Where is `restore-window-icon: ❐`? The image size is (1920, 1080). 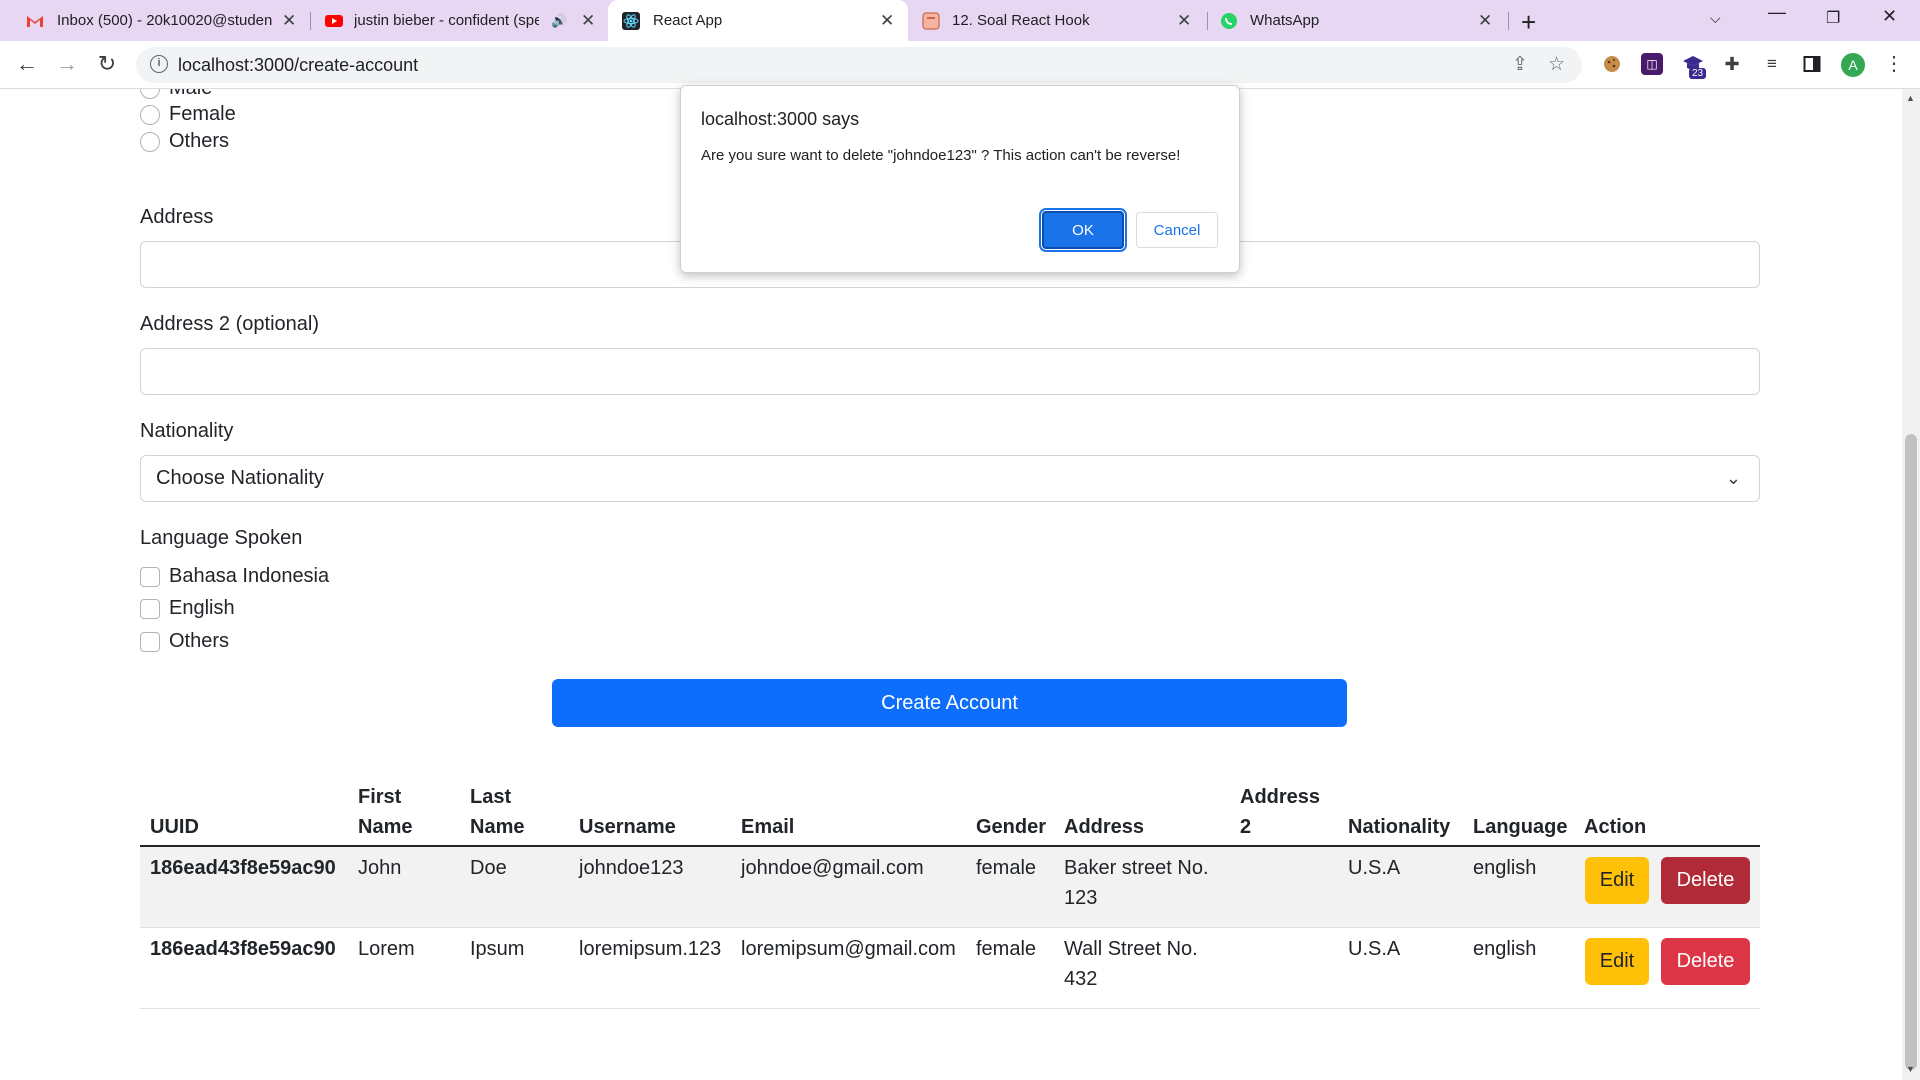
restore-window-icon: ❐ is located at coordinates (1833, 18).